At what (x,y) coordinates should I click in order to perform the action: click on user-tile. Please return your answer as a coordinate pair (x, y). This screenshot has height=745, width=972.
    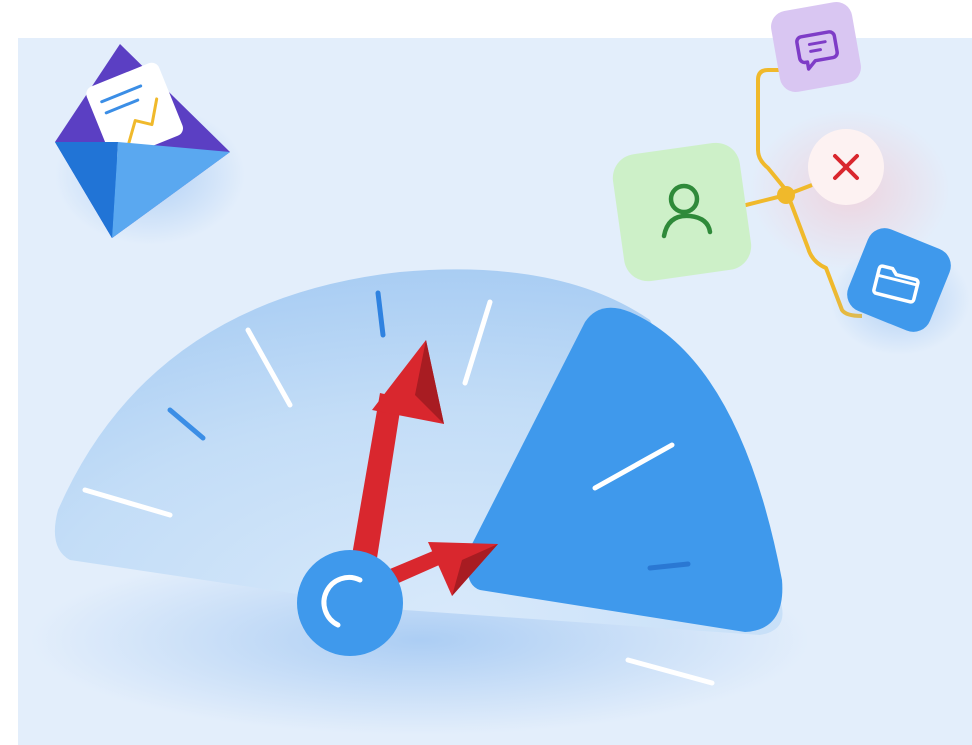
    Looking at the image, I should click on (682, 212).